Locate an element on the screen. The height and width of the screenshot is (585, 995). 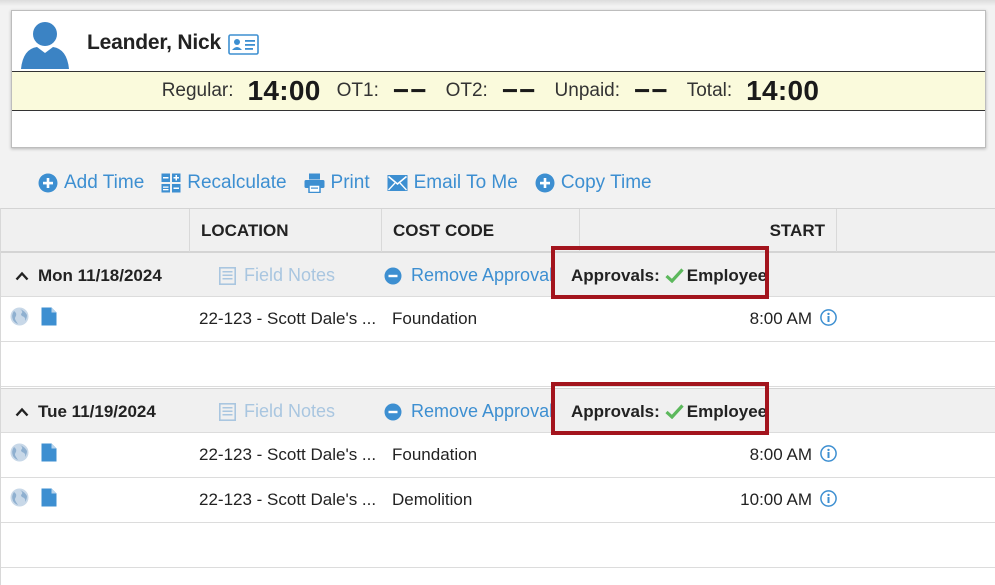
day-toggle: Mon 11/18/2024 is located at coordinates (88, 275).